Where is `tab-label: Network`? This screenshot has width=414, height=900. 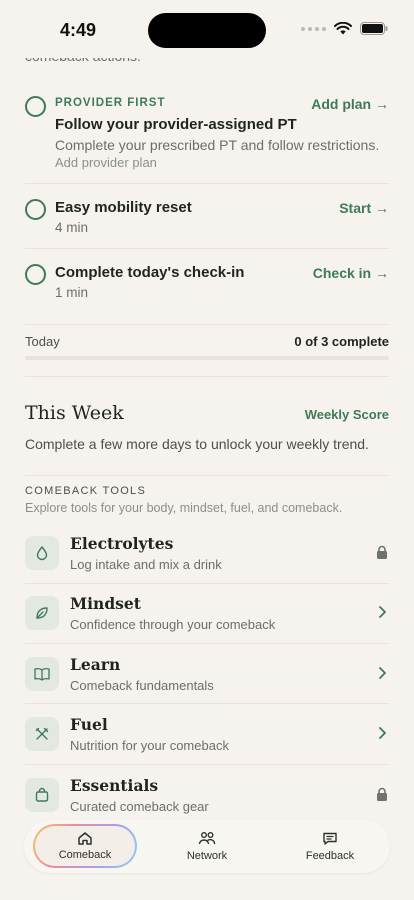
tab-label: Network is located at coordinates (207, 856).